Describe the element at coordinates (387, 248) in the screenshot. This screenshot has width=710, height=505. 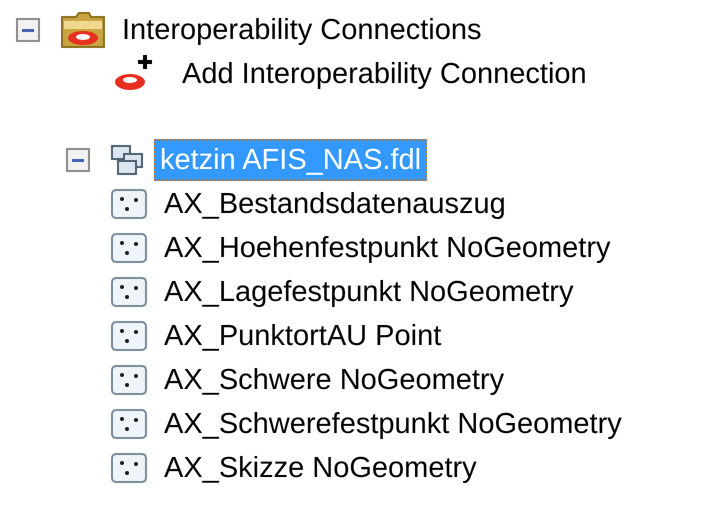
I see `tree-item: AX_Hoehenfestpunkt NoGeometry` at that location.